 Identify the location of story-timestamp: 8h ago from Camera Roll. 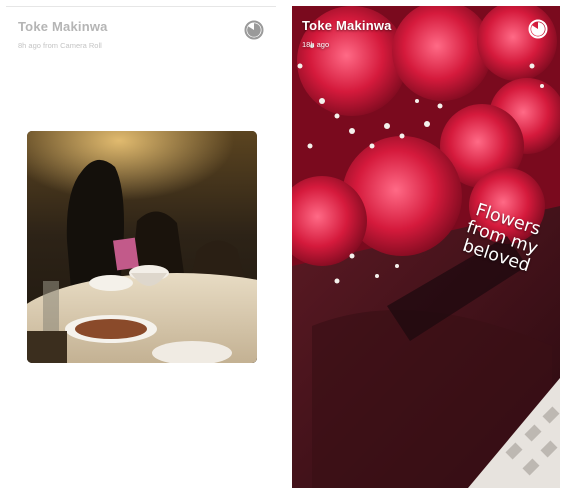
(60, 45).